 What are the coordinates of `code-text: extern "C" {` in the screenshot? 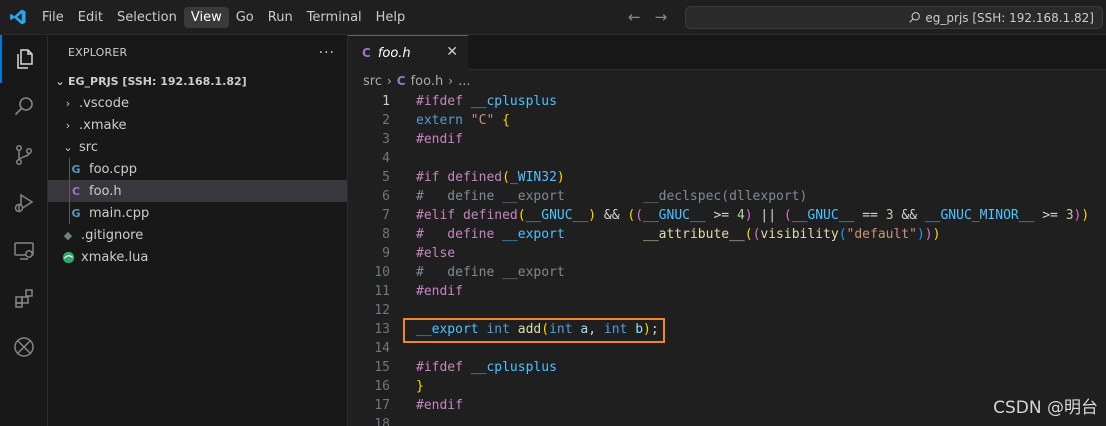 It's located at (463, 120).